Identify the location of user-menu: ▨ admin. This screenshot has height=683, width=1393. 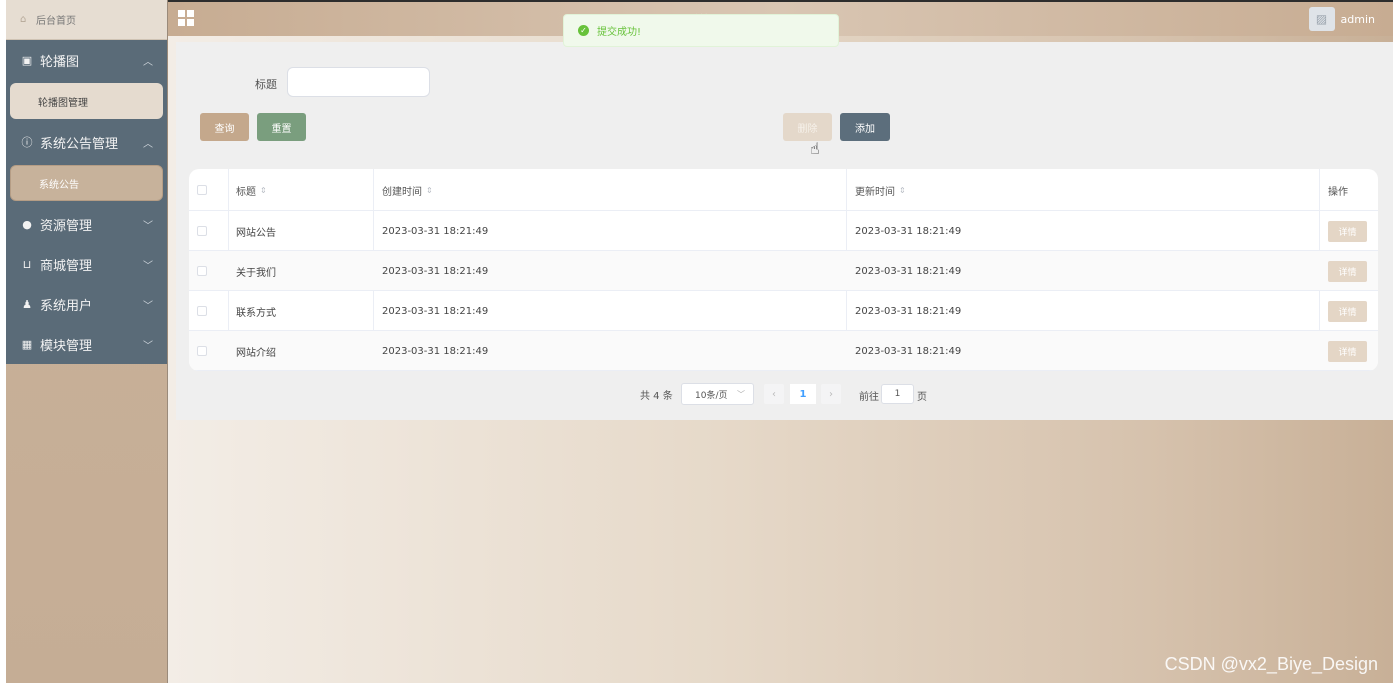
(1341, 19).